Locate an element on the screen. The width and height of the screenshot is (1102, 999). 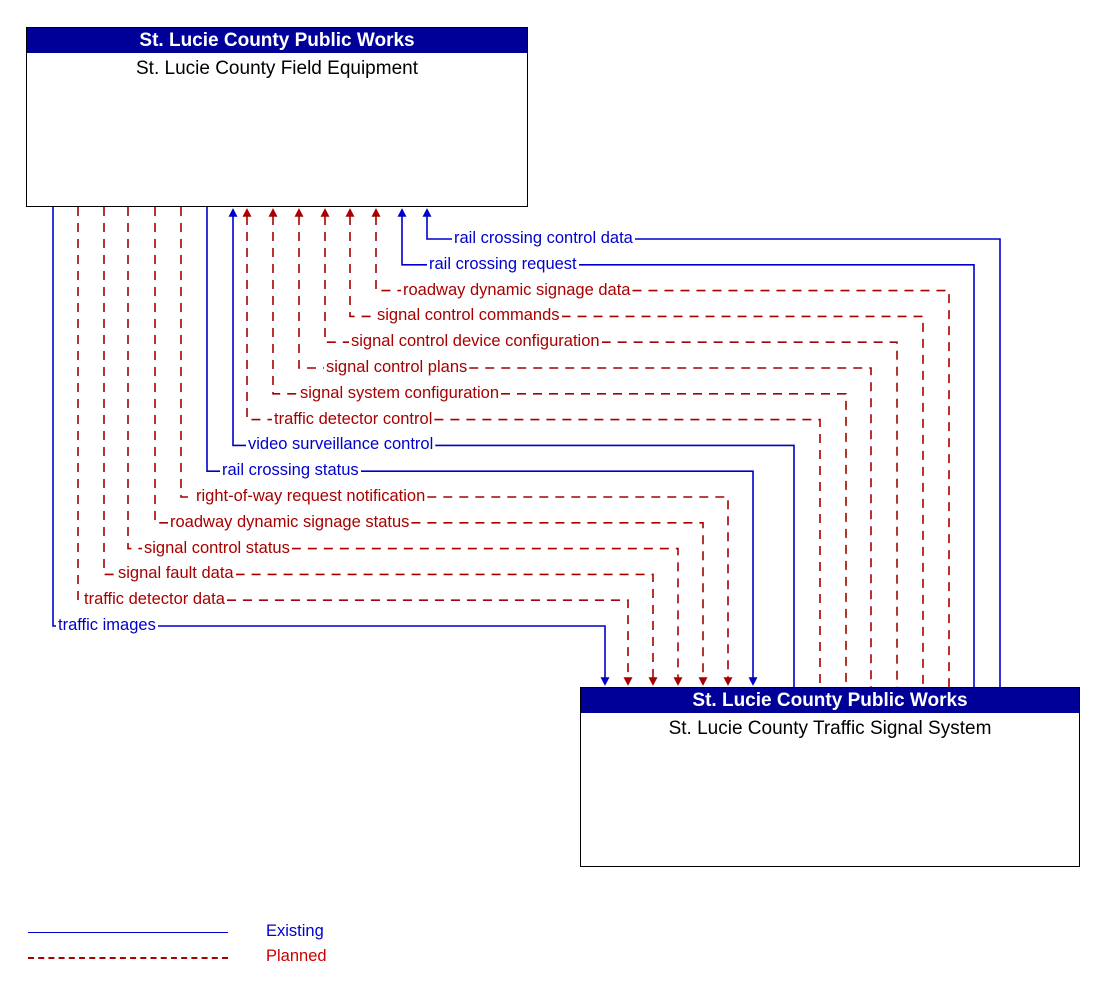
flow-wire-f7-right is located at coordinates (627, 552).